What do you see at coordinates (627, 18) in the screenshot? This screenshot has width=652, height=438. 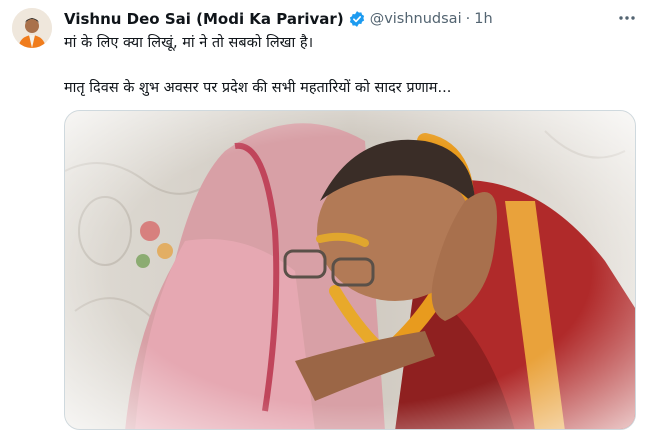 I see `more-options-icon` at bounding box center [627, 18].